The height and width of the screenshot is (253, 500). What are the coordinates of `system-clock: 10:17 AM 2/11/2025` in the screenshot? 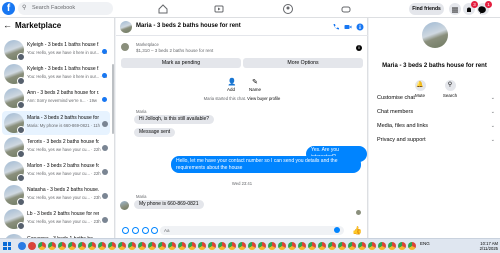 It's located at (484, 246).